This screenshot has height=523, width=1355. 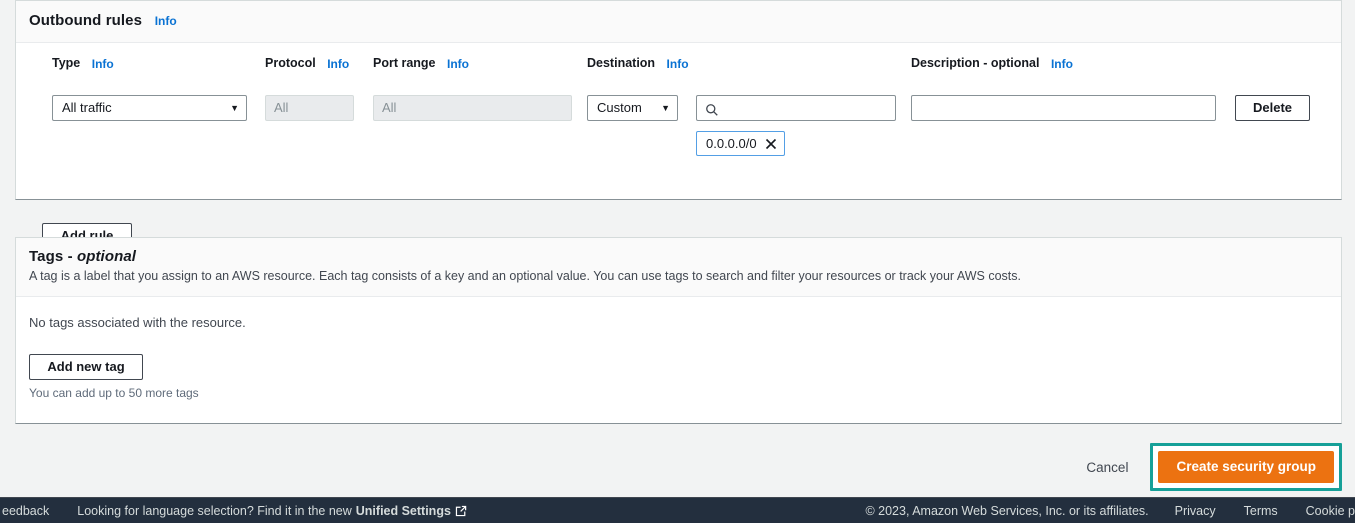 I want to click on outbound-rules-info-link: Info, so click(x=166, y=21).